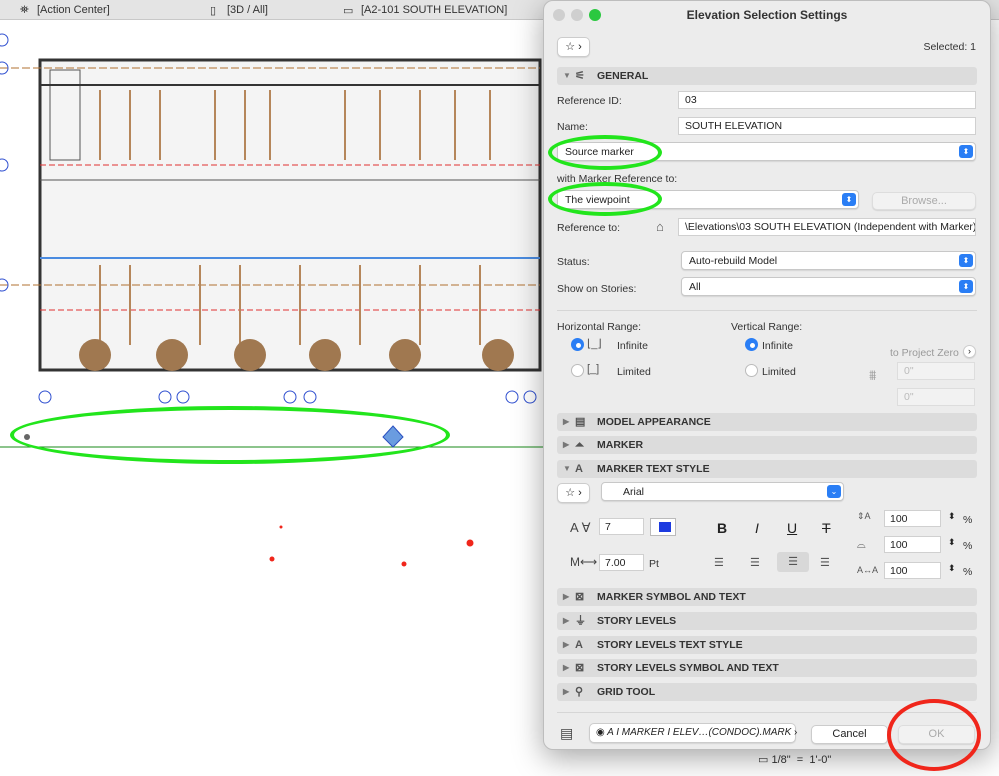  I want to click on ruler-icon: ▭, so click(763, 760).